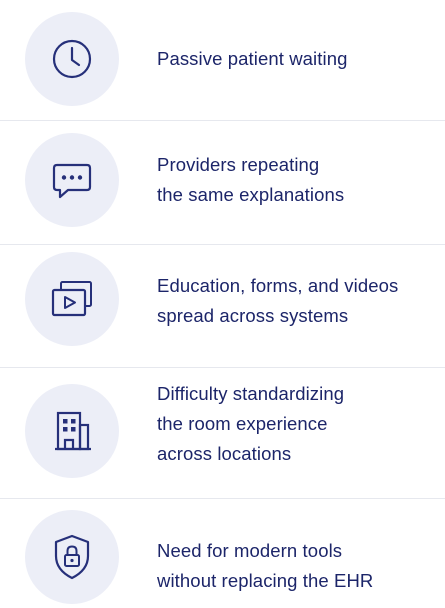 The height and width of the screenshot is (608, 445). Describe the element at coordinates (251, 393) in the screenshot. I see `text-line: Difficulty standardizing` at that location.